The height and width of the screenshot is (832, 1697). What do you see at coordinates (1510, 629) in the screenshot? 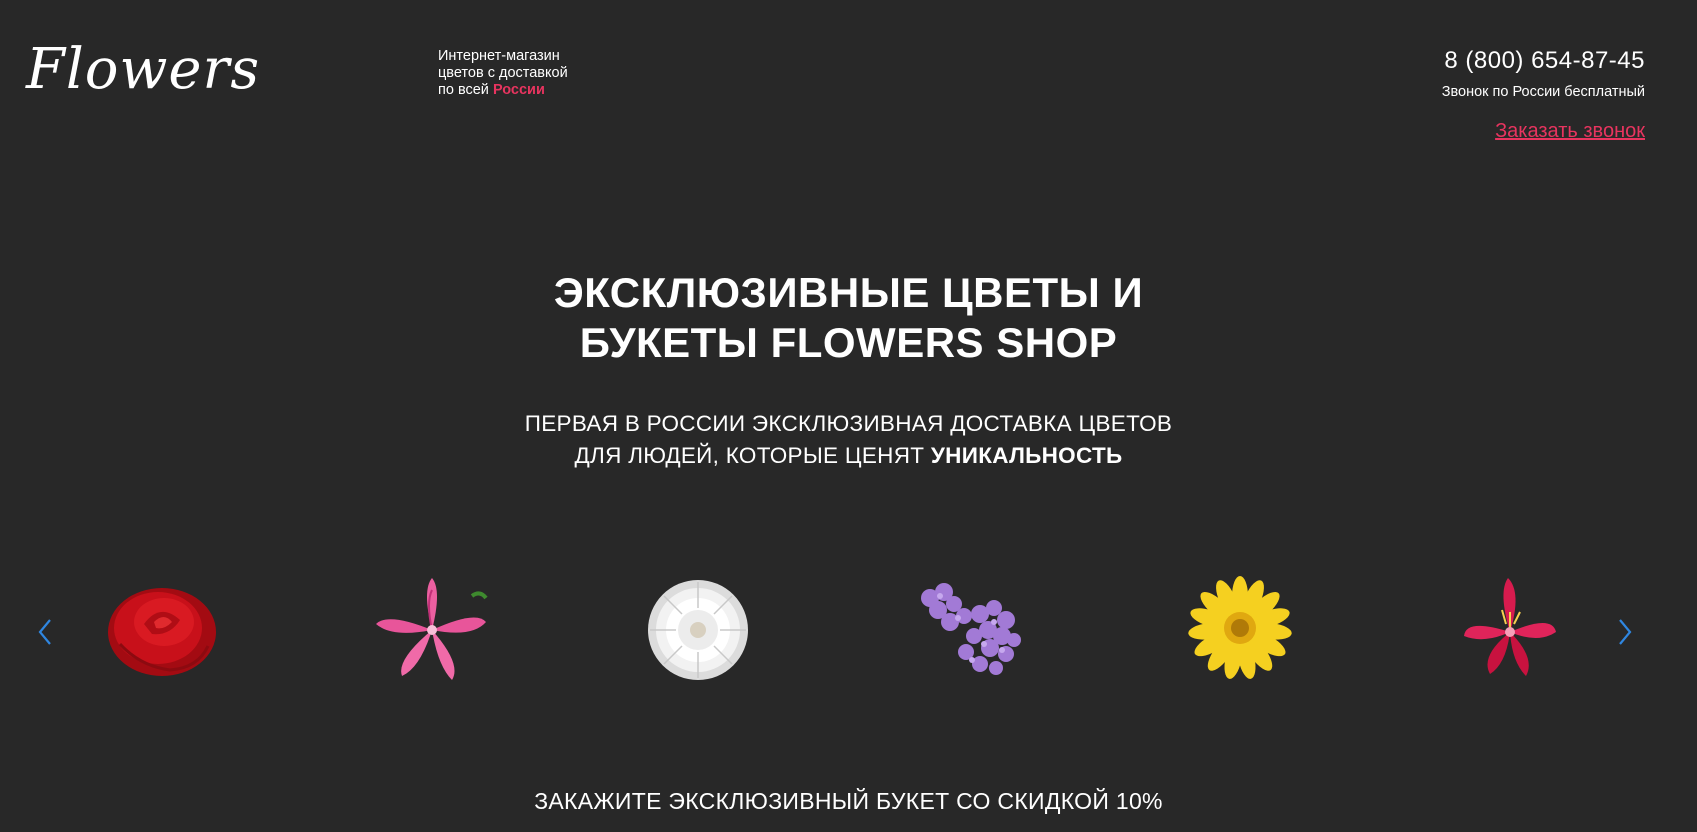
I see `alstroemeria-icon` at bounding box center [1510, 629].